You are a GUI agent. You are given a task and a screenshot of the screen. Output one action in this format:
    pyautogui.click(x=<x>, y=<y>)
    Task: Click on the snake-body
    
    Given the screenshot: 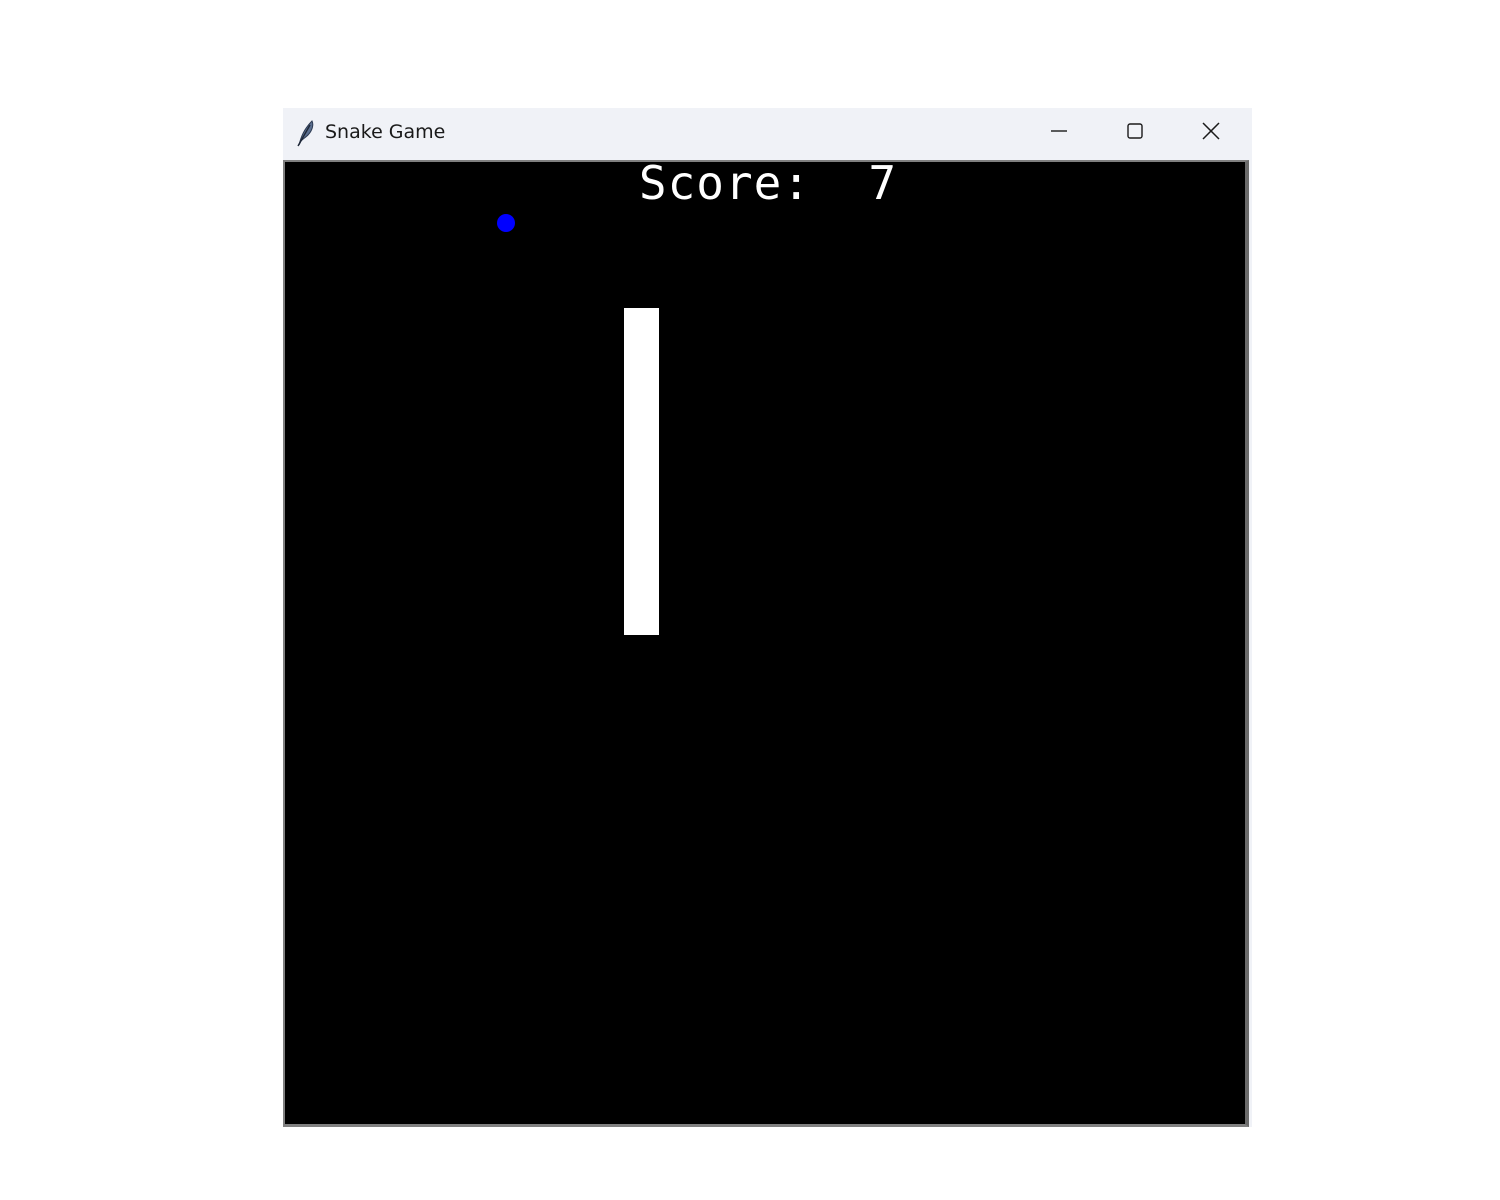 What is the action you would take?
    pyautogui.click(x=641, y=471)
    